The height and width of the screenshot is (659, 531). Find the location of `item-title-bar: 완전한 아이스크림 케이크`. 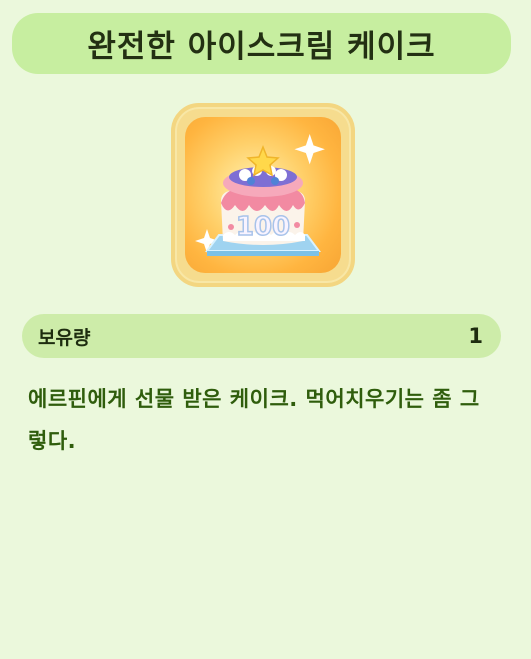

item-title-bar: 완전한 아이스크림 케이크 is located at coordinates (261, 43).